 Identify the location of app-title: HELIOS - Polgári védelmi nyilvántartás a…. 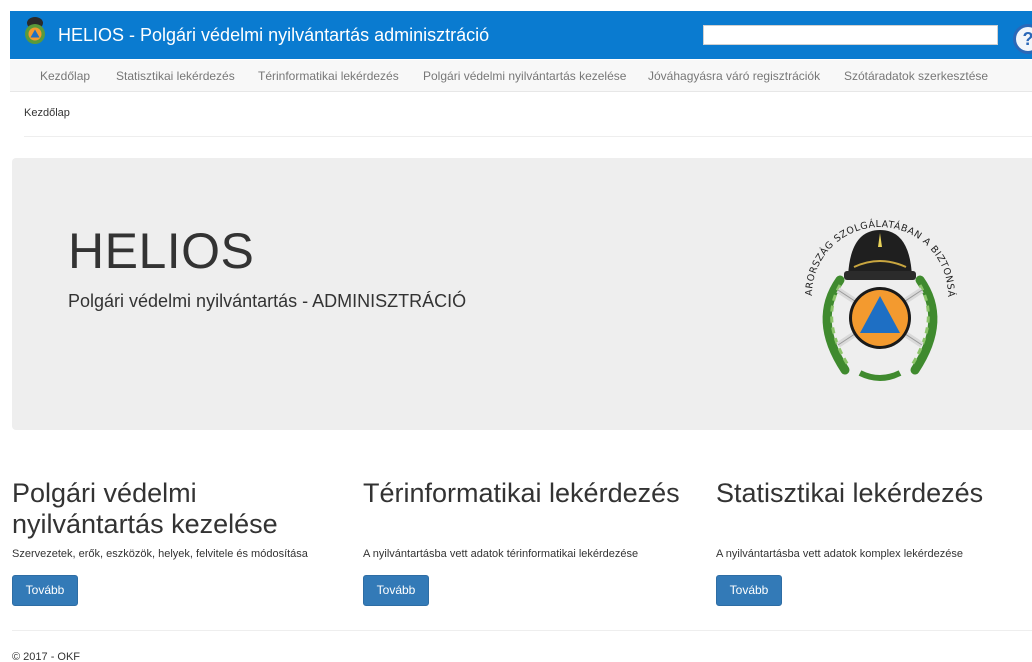
(274, 35).